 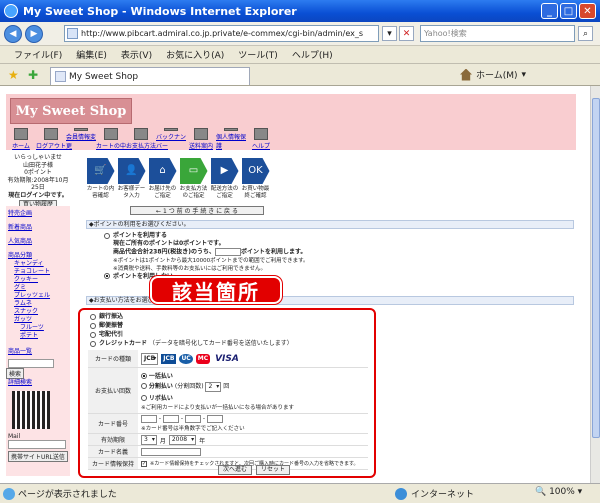 I want to click on points-no-use-radio, so click(x=107, y=276).